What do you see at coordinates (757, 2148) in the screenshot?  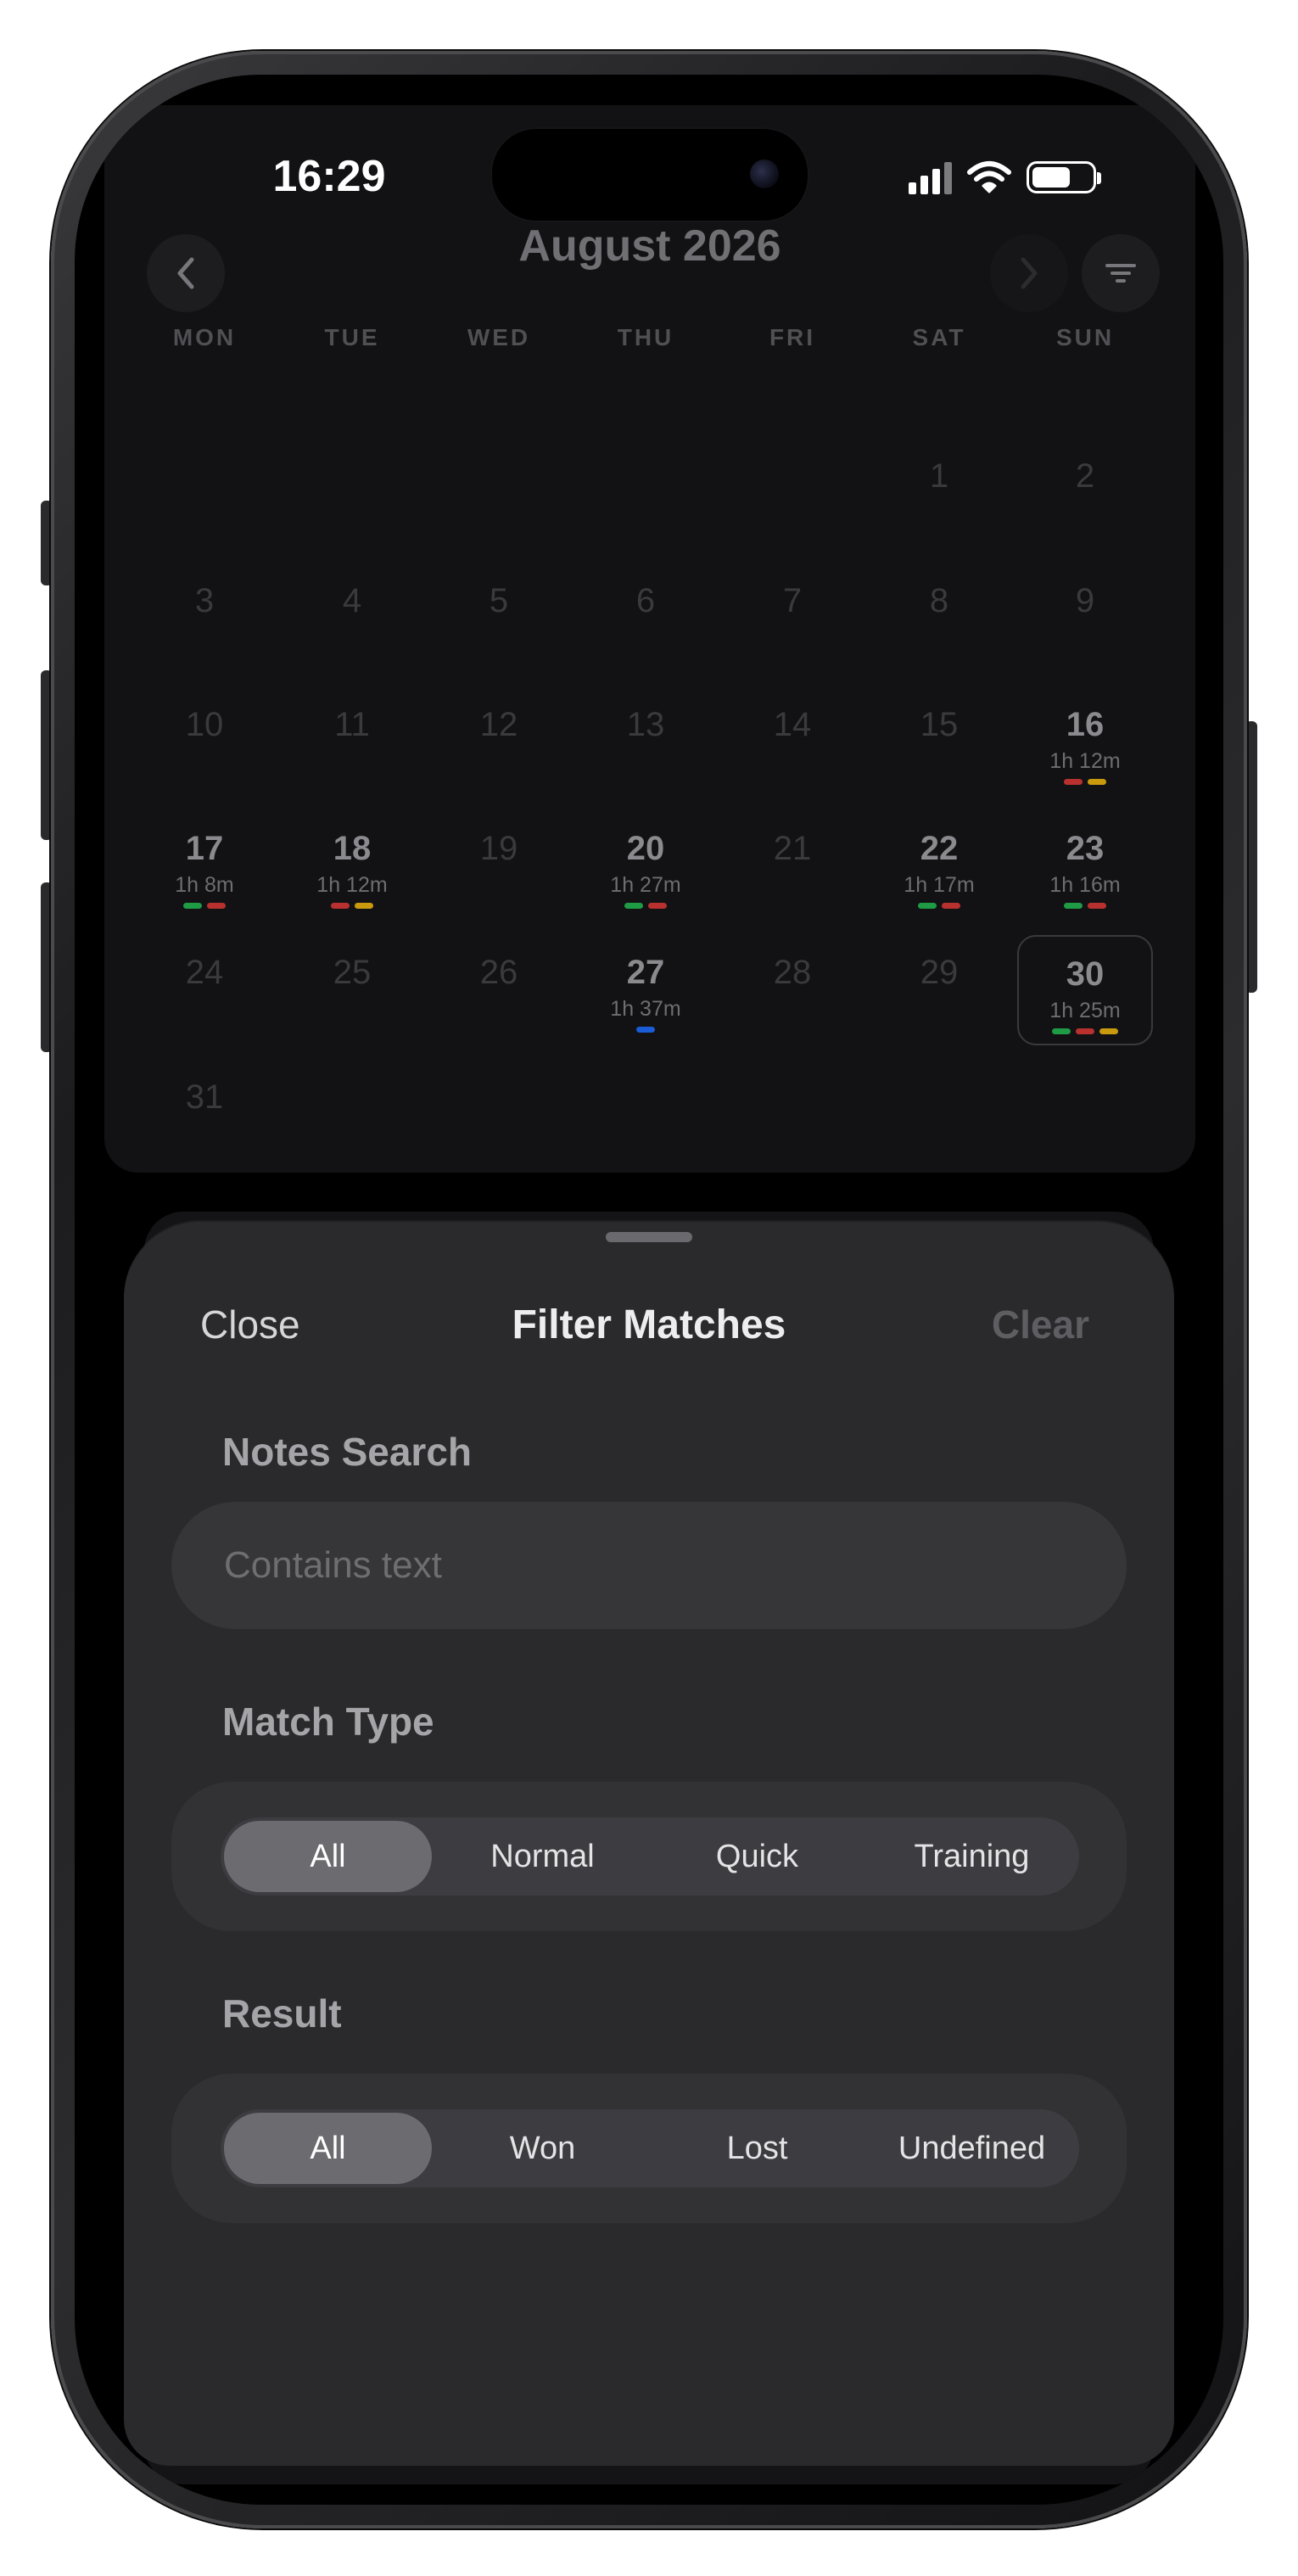 I see `result-option-lost: Lost` at bounding box center [757, 2148].